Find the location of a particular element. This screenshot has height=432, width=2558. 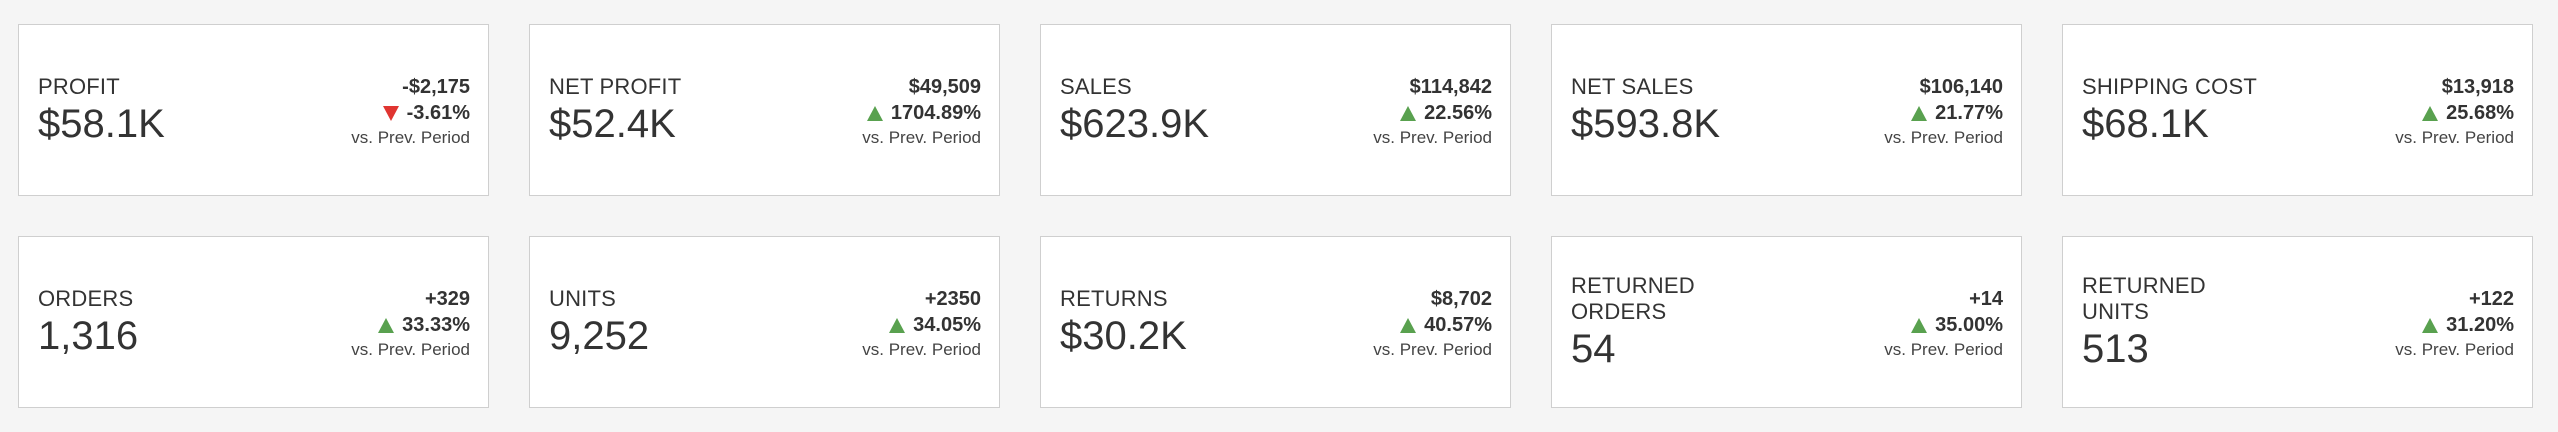

kpi-main: SHIPPING COST $68.1K is located at coordinates (2207, 110).